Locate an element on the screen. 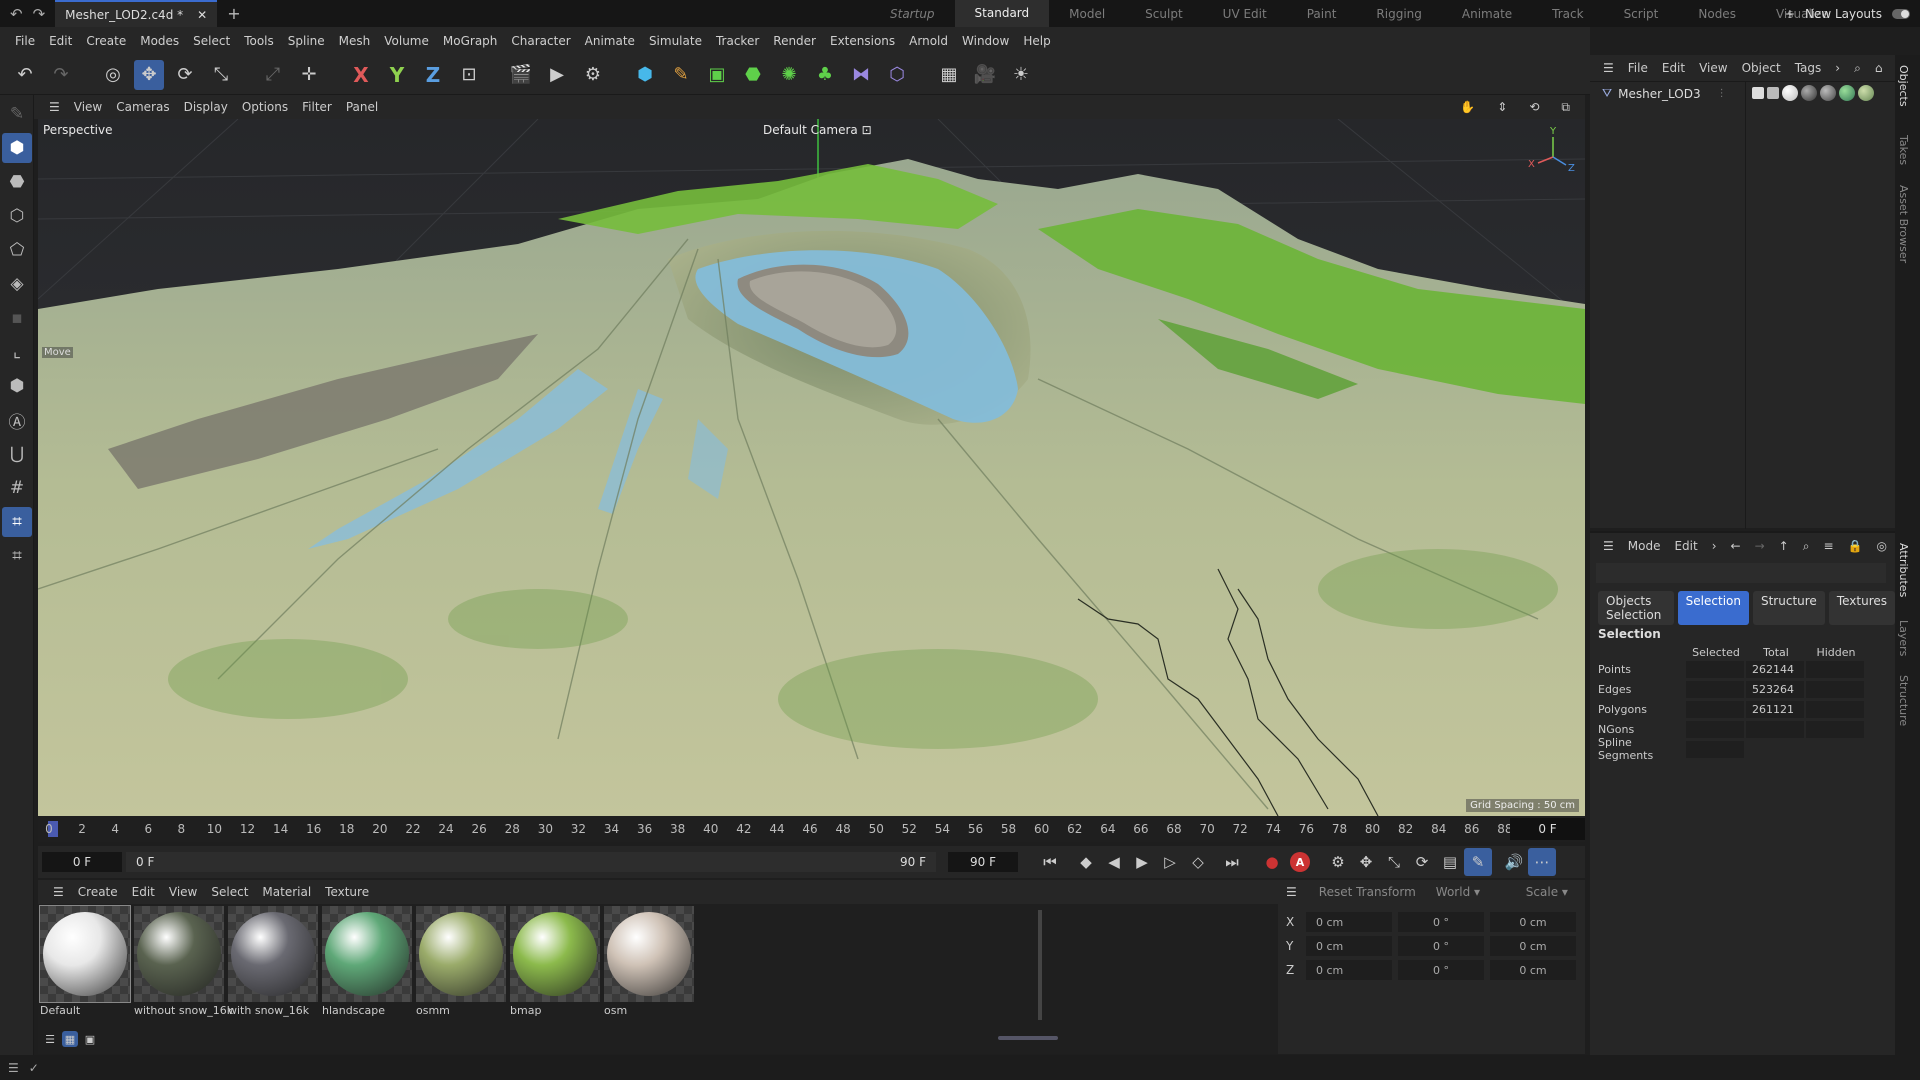  pan-view-icon: ✋ is located at coordinates (1467, 107).